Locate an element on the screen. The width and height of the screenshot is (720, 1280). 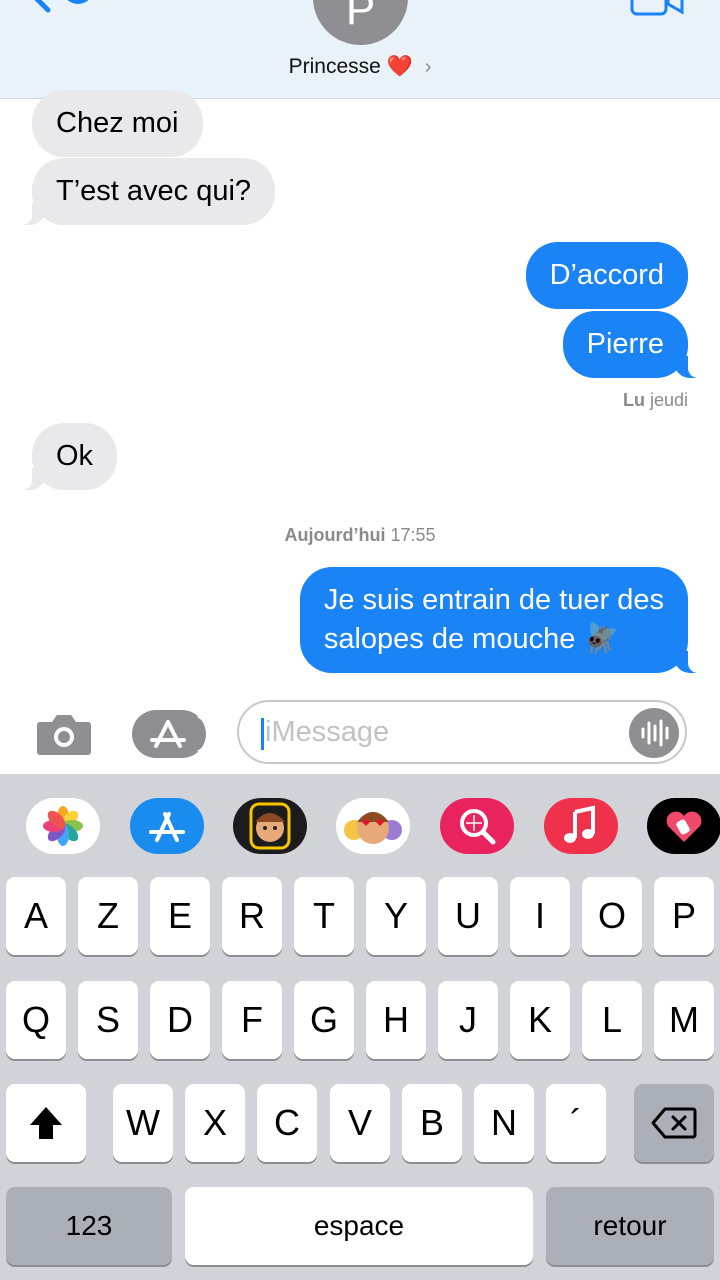
key-m: M is located at coordinates (684, 1020).